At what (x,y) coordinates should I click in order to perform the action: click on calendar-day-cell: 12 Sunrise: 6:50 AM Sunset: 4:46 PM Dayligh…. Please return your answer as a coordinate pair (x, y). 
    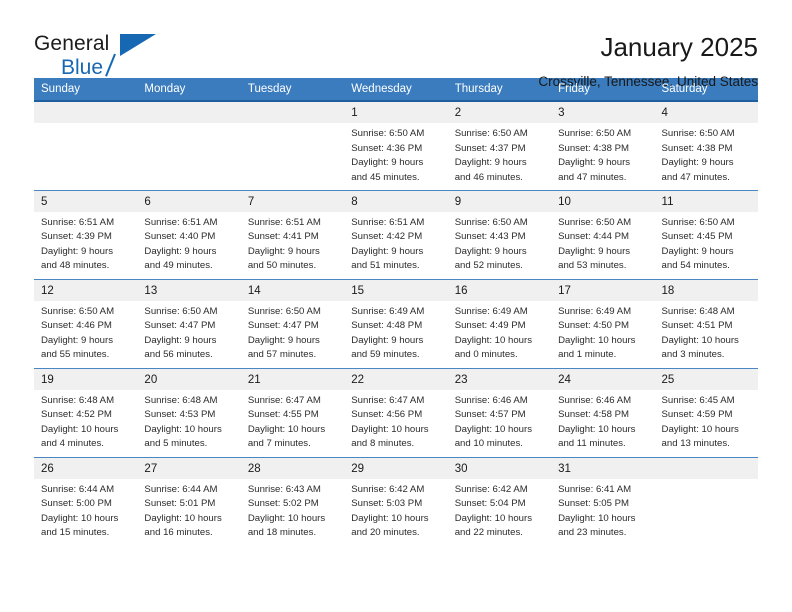
    Looking at the image, I should click on (86, 323).